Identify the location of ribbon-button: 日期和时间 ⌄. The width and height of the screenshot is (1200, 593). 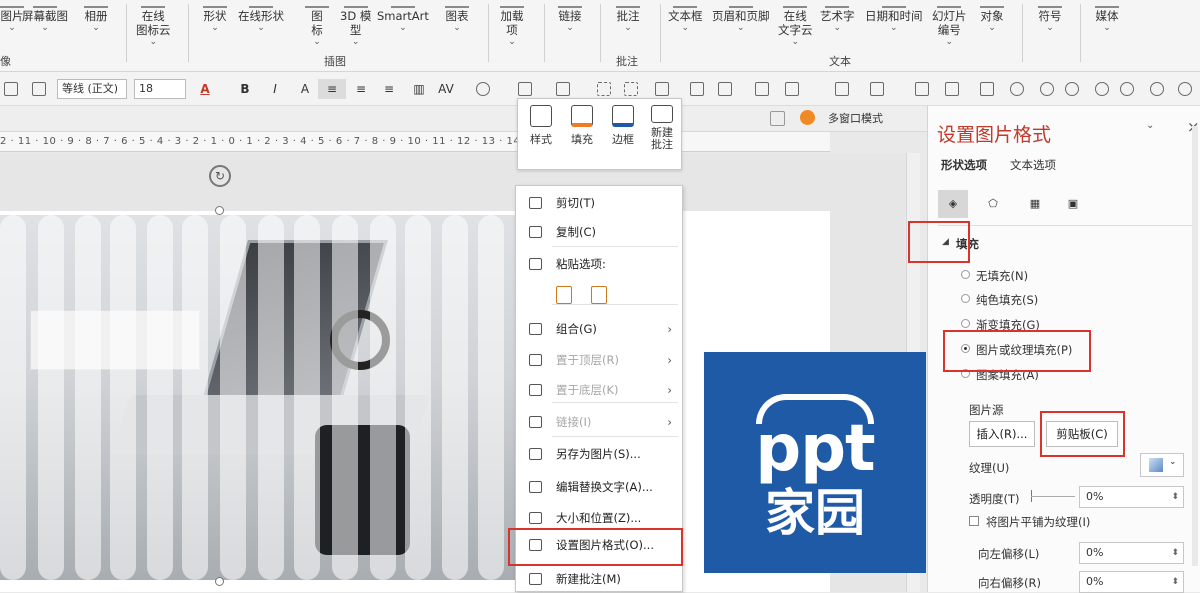
(894, 16).